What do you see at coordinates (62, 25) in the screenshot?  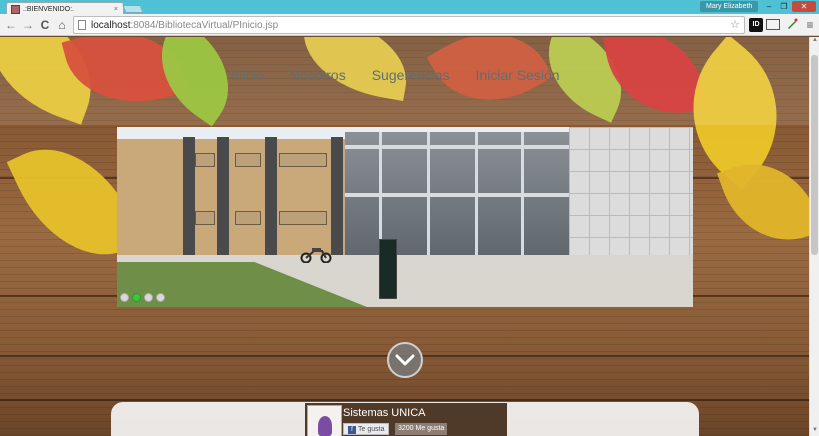 I see `home-icon: ⌂` at bounding box center [62, 25].